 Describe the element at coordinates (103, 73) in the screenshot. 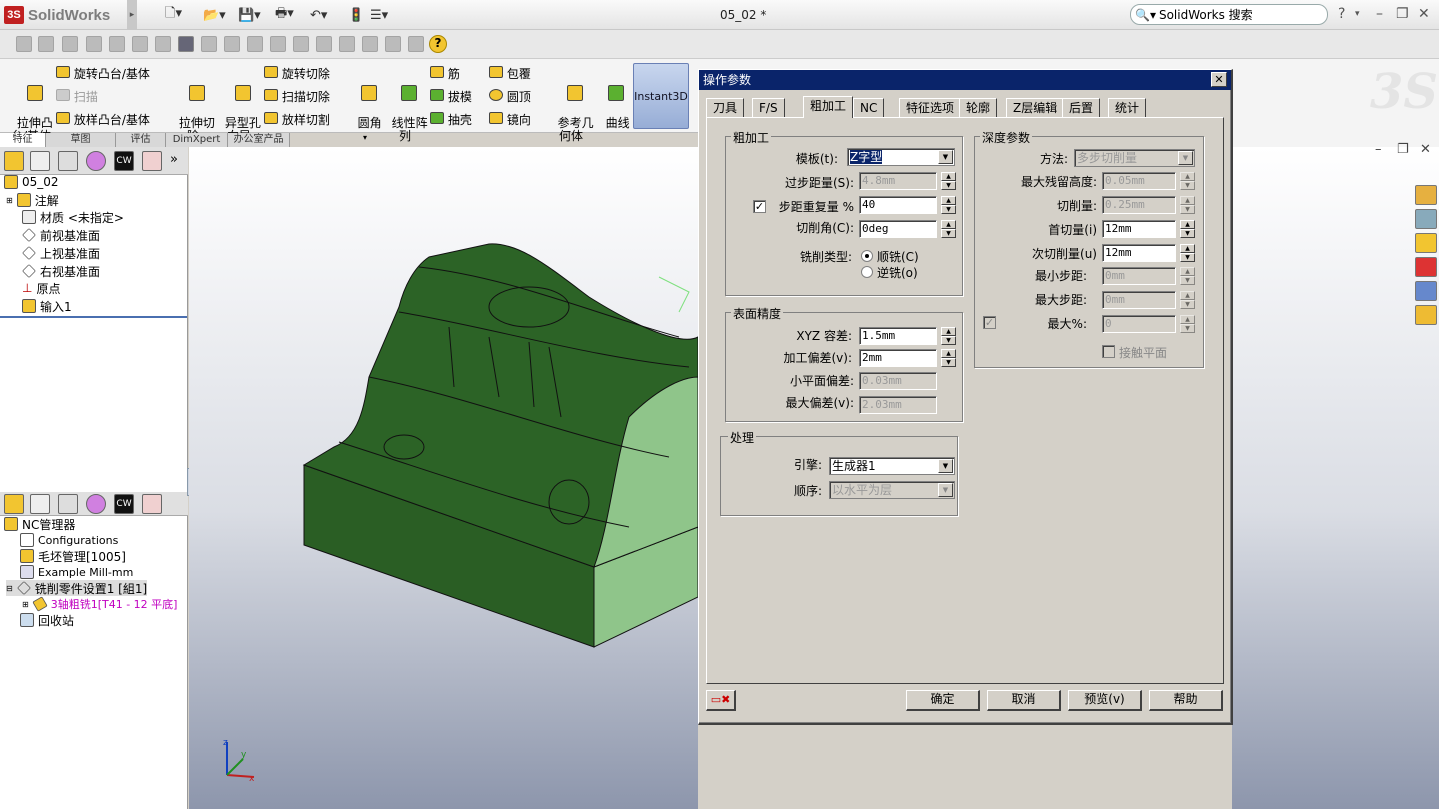

I see `revolve-boss-button: 旋转凸台/基体` at that location.